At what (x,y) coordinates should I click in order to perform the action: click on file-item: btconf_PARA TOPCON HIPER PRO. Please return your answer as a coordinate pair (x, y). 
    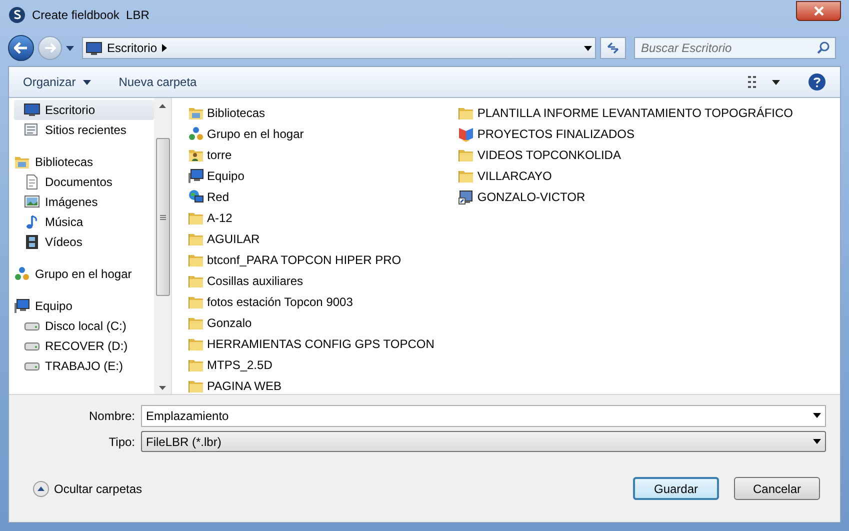
    Looking at the image, I should click on (314, 259).